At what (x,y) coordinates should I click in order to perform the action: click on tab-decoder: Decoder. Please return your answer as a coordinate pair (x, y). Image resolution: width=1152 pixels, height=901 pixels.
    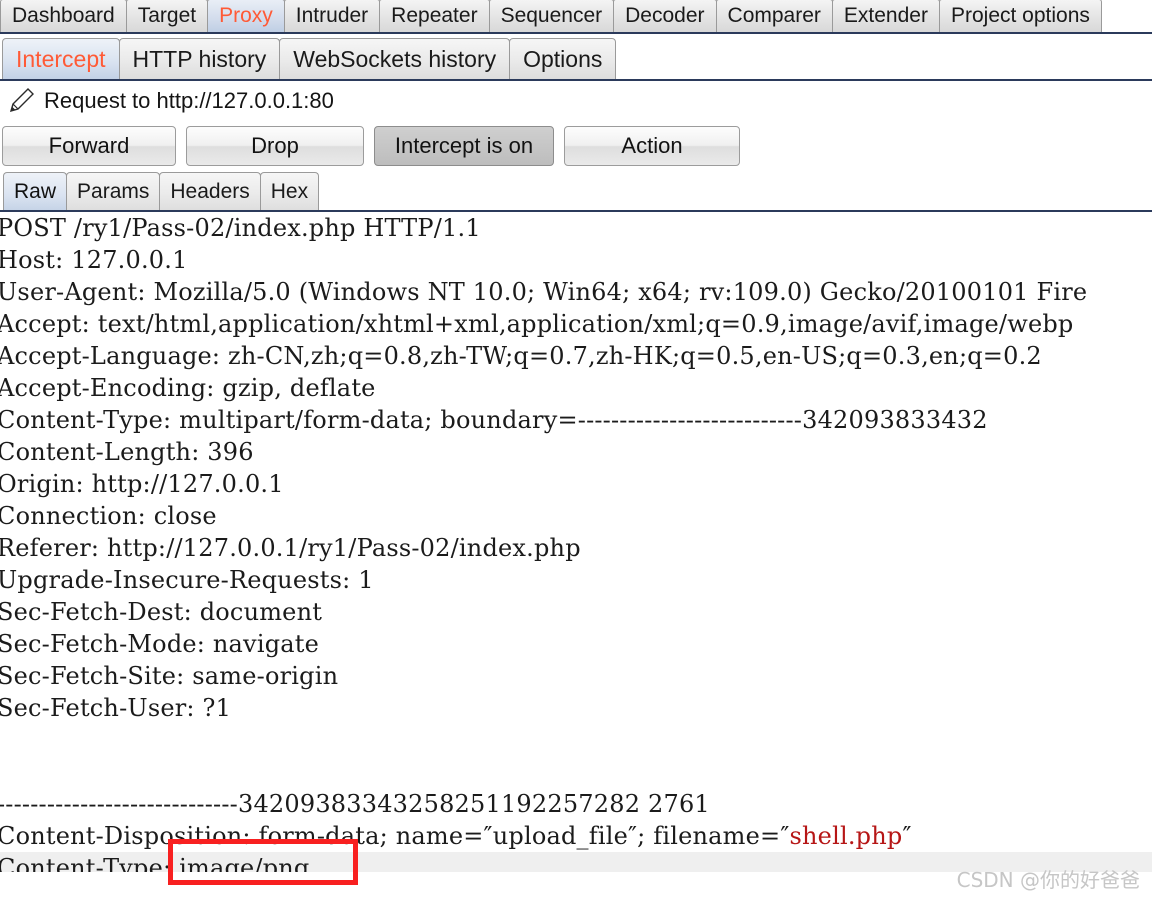
    Looking at the image, I should click on (665, 16).